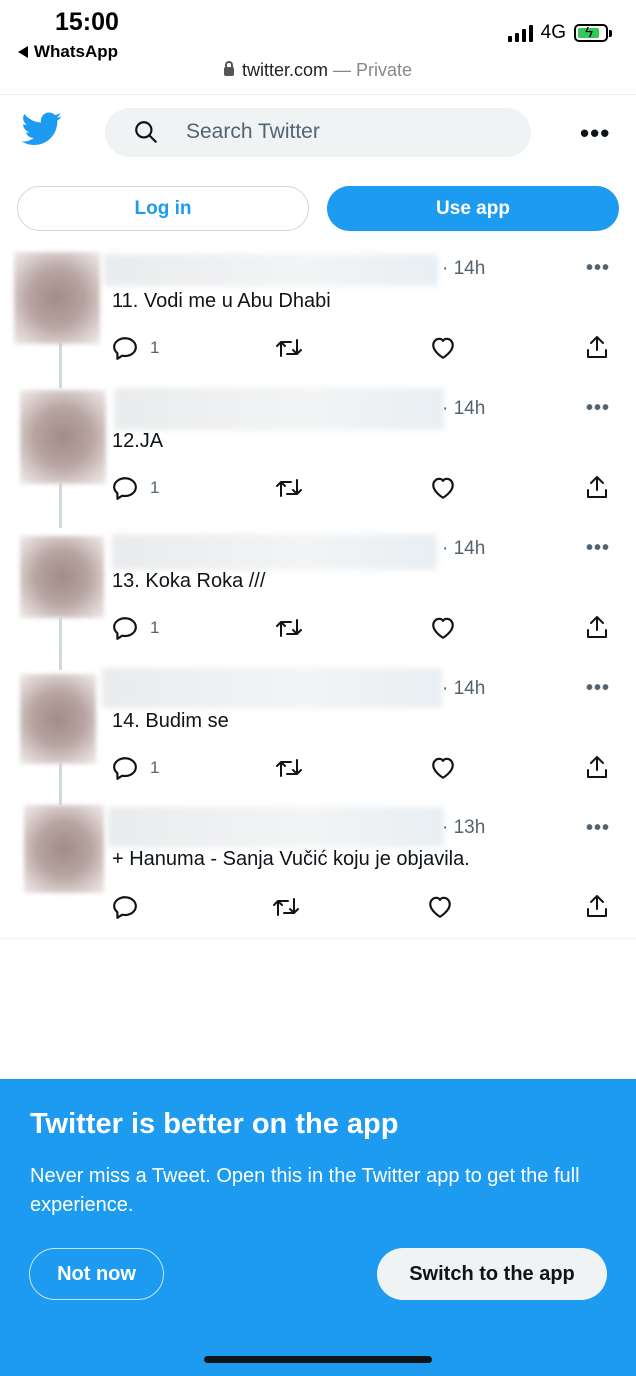 The width and height of the screenshot is (636, 1376). What do you see at coordinates (492, 1274) in the screenshot?
I see `switch-to-app-button: Switch to the app` at bounding box center [492, 1274].